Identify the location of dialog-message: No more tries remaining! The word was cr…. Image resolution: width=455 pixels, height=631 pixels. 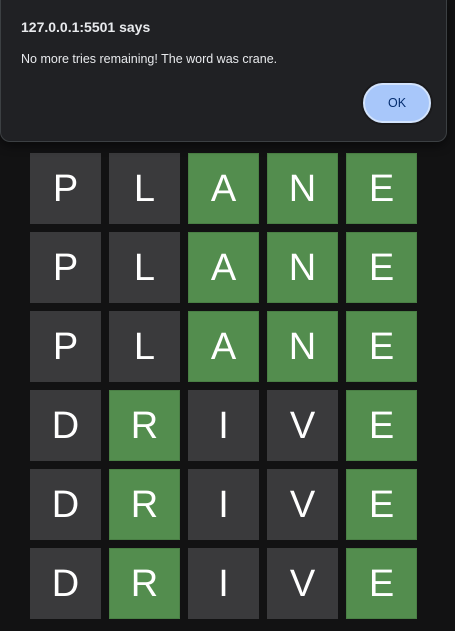
(149, 59).